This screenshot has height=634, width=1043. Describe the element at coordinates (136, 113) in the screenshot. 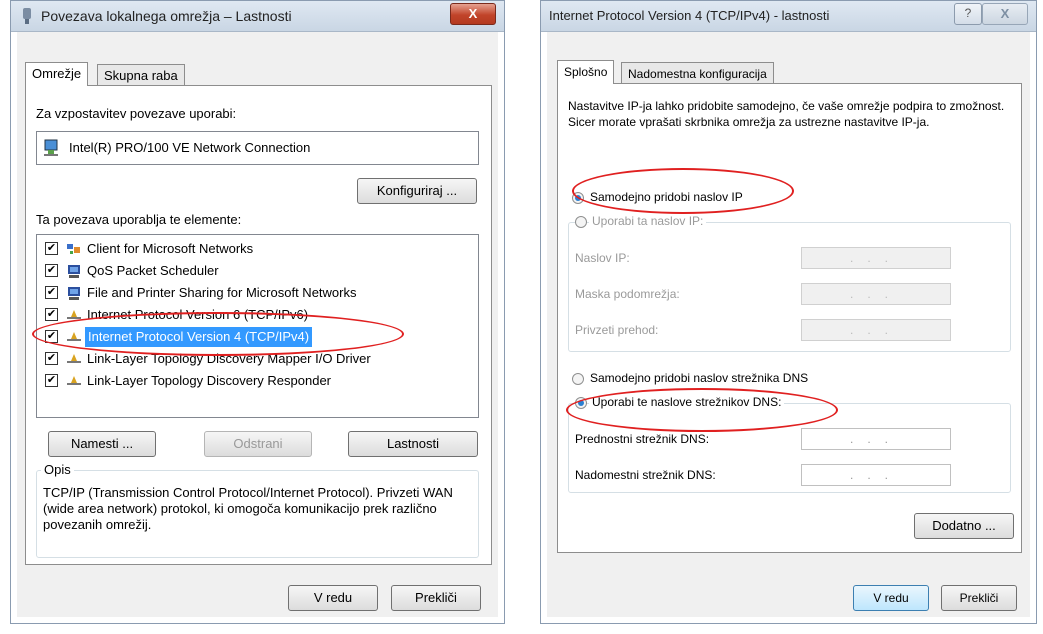

I see `connect-using-label: Za vzpostavitev povezave uporabi:` at that location.